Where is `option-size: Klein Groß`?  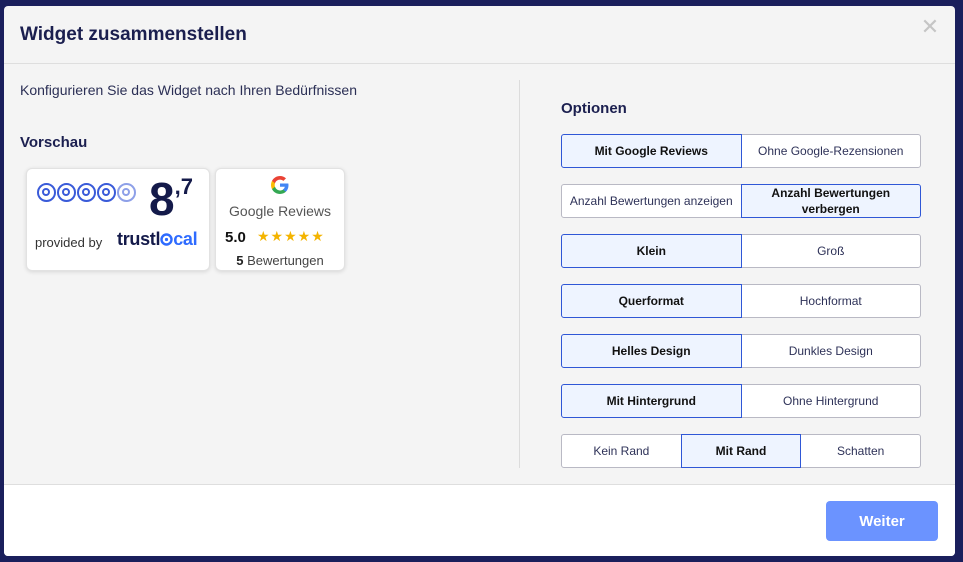
option-size: Klein Groß is located at coordinates (741, 251).